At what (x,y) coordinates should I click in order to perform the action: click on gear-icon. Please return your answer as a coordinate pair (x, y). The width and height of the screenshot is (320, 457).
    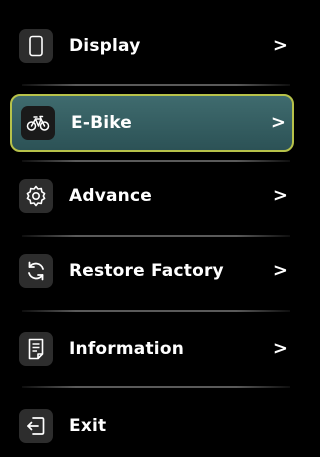
    Looking at the image, I should click on (36, 196).